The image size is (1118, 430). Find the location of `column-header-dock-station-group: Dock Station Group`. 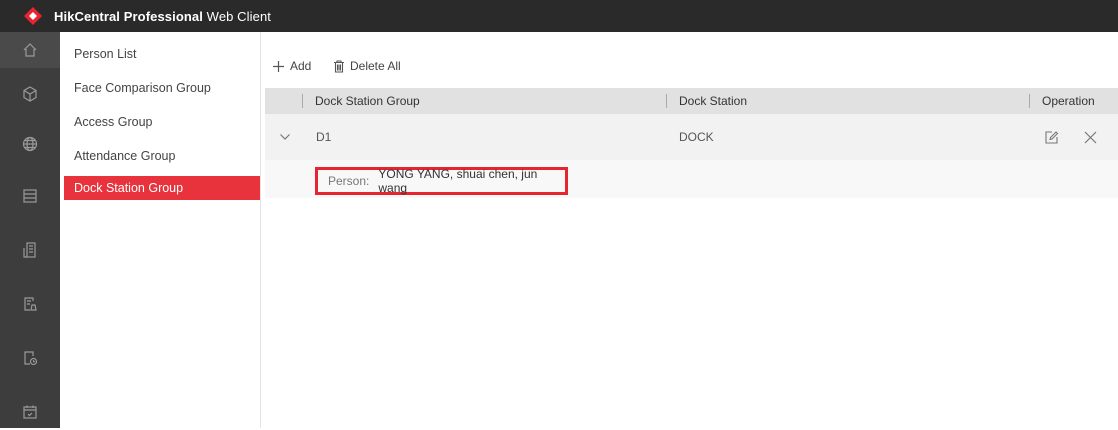

column-header-dock-station-group: Dock Station Group is located at coordinates (361, 101).